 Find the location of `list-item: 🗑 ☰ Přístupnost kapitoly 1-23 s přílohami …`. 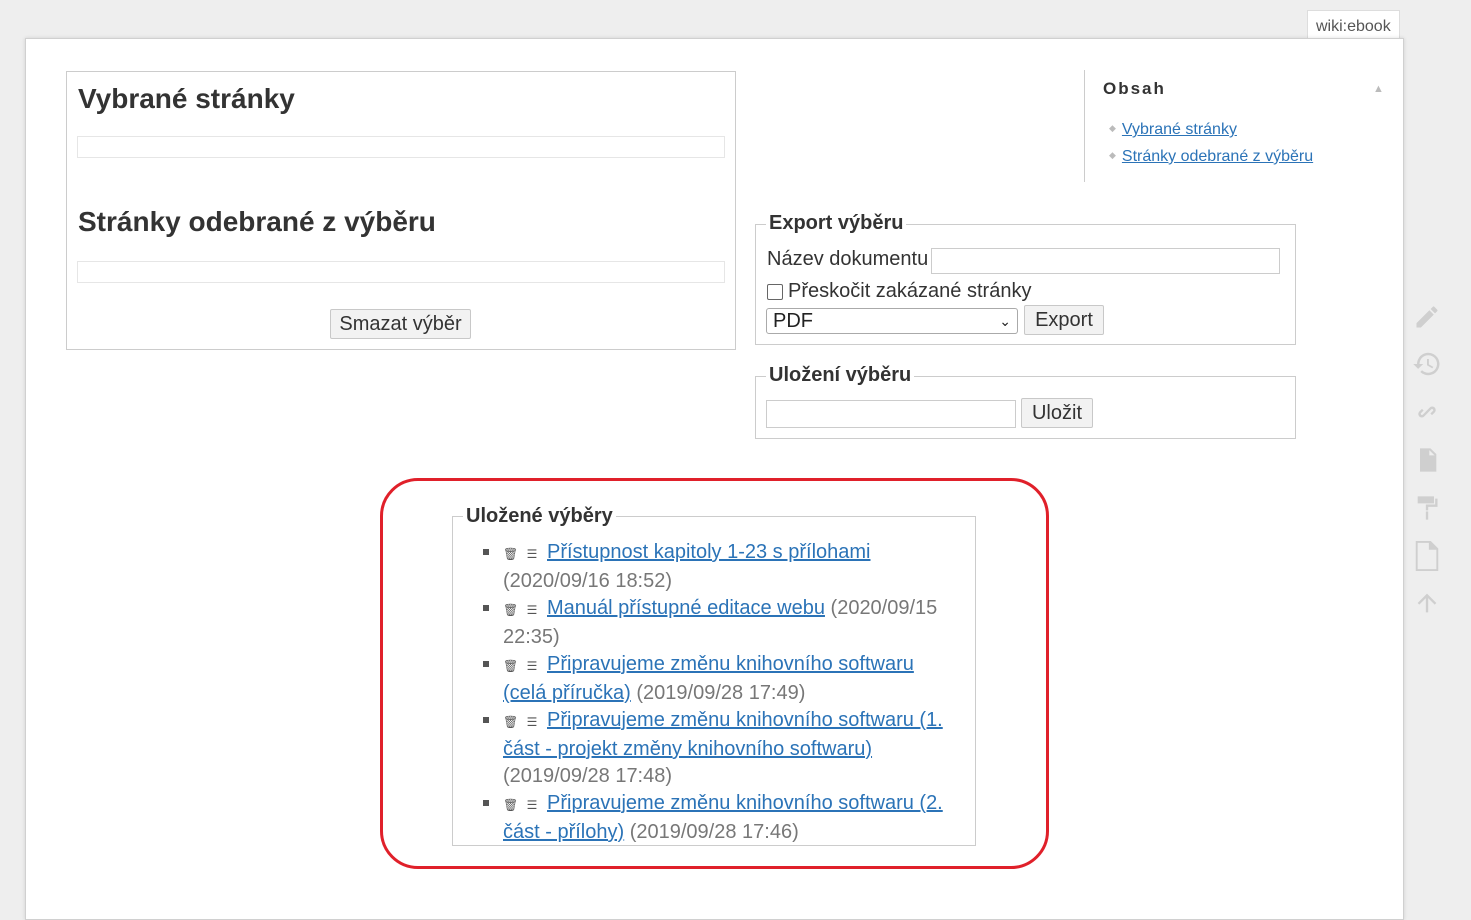

list-item: 🗑 ☰ Přístupnost kapitoly 1-23 s přílohami … is located at coordinates (714, 567).